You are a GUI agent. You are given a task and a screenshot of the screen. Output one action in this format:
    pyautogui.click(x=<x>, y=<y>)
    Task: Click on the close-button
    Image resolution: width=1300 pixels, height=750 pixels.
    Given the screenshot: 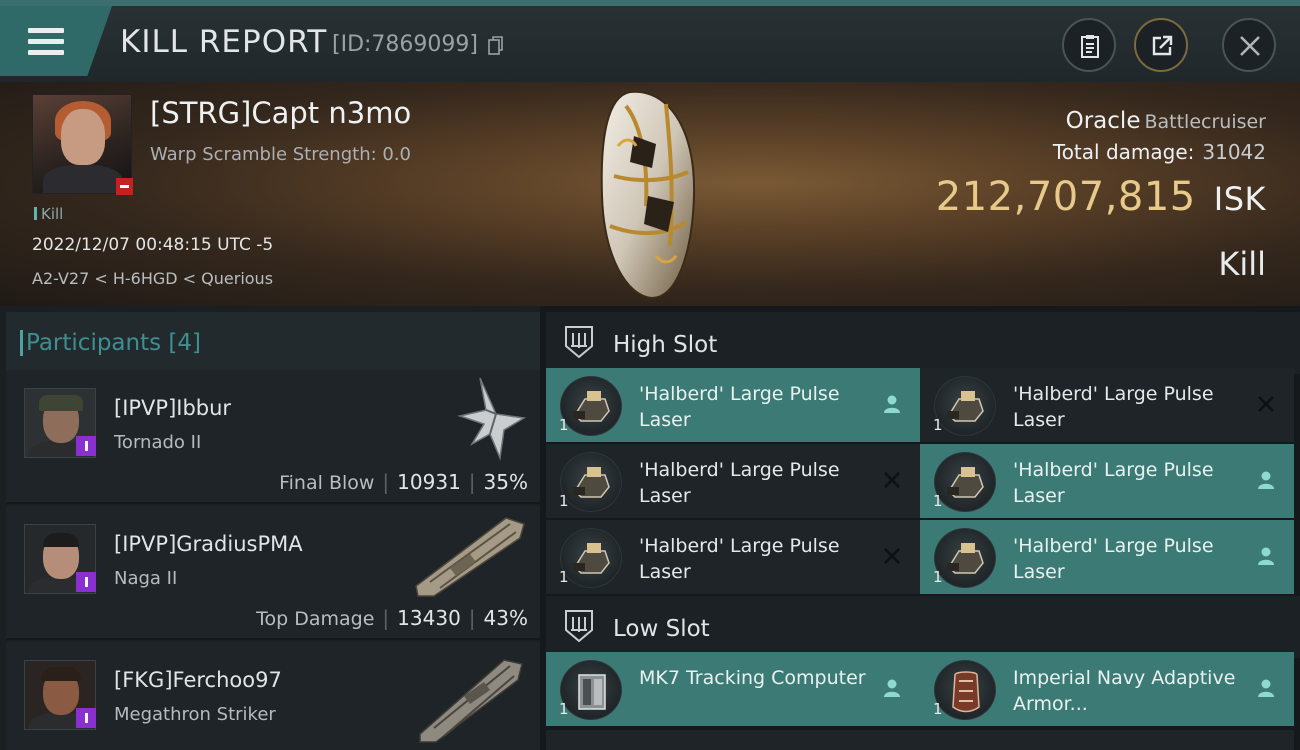 What is the action you would take?
    pyautogui.click(x=1249, y=45)
    